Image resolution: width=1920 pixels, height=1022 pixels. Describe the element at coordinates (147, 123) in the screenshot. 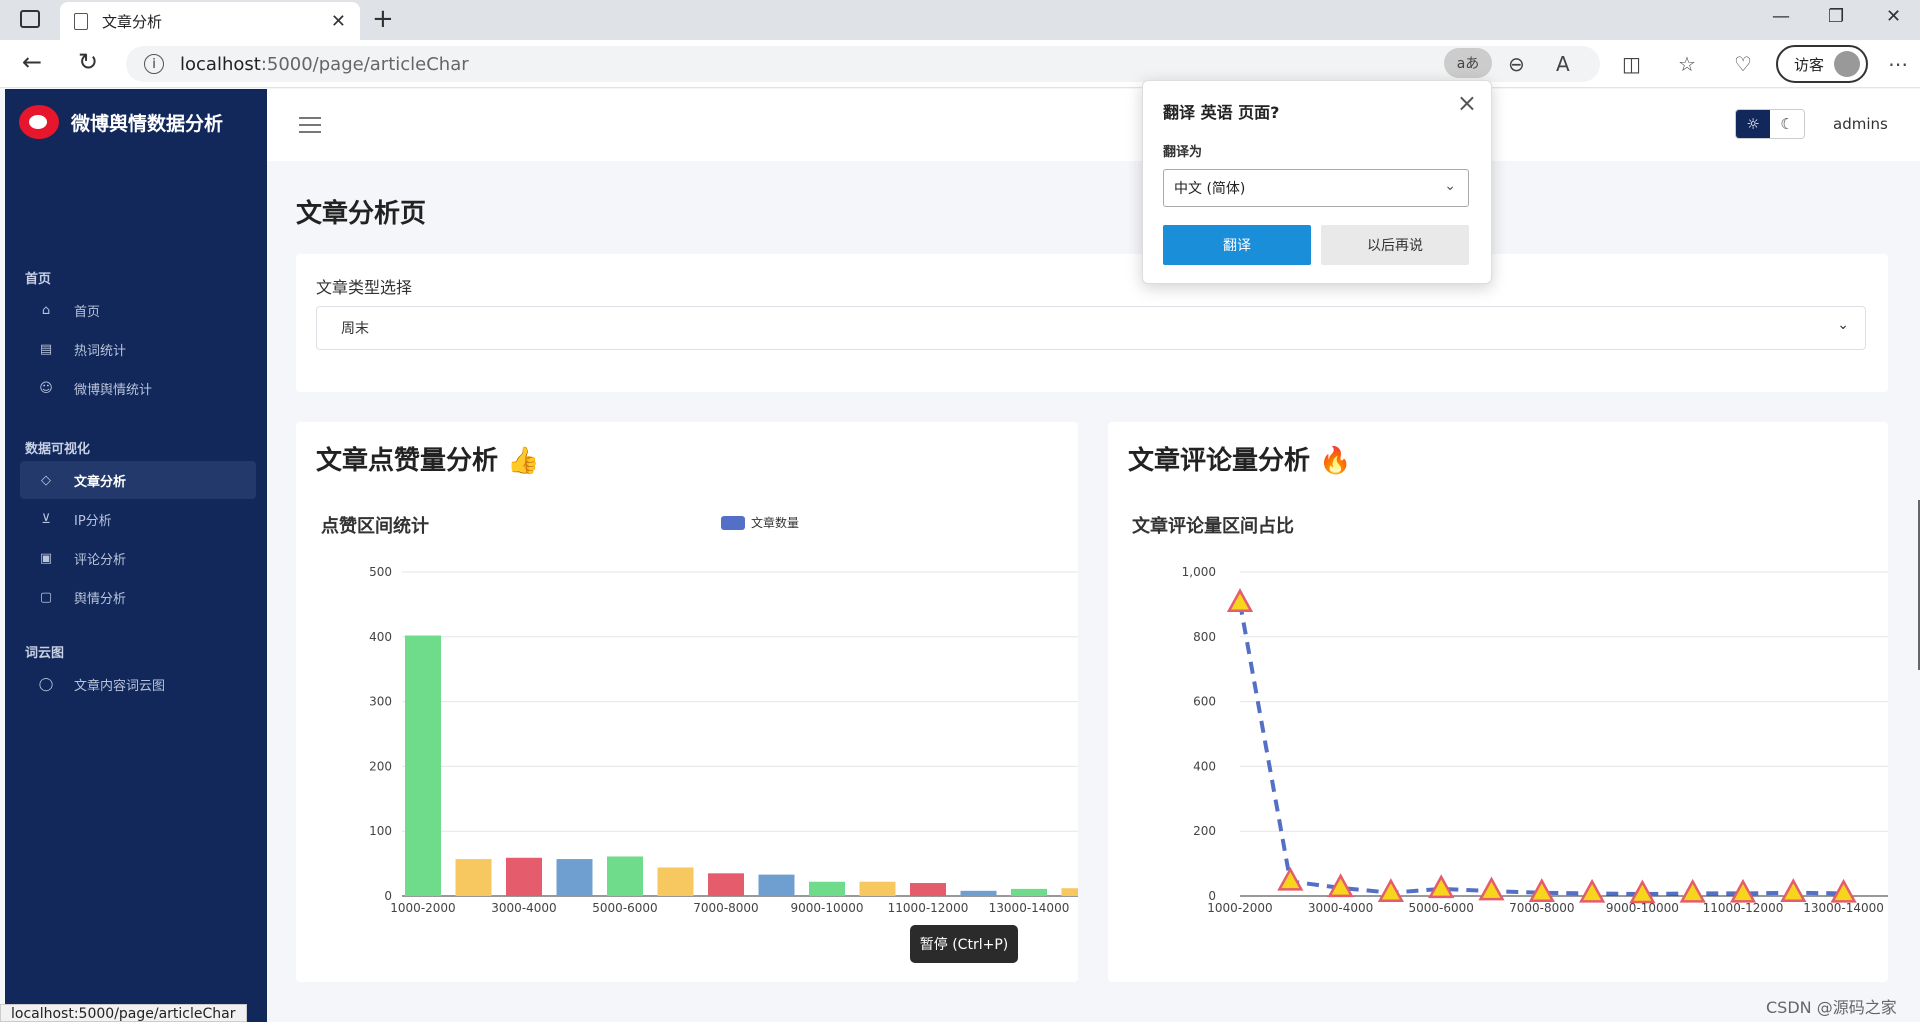

I see `brand-name: 微博舆情数据分析` at that location.